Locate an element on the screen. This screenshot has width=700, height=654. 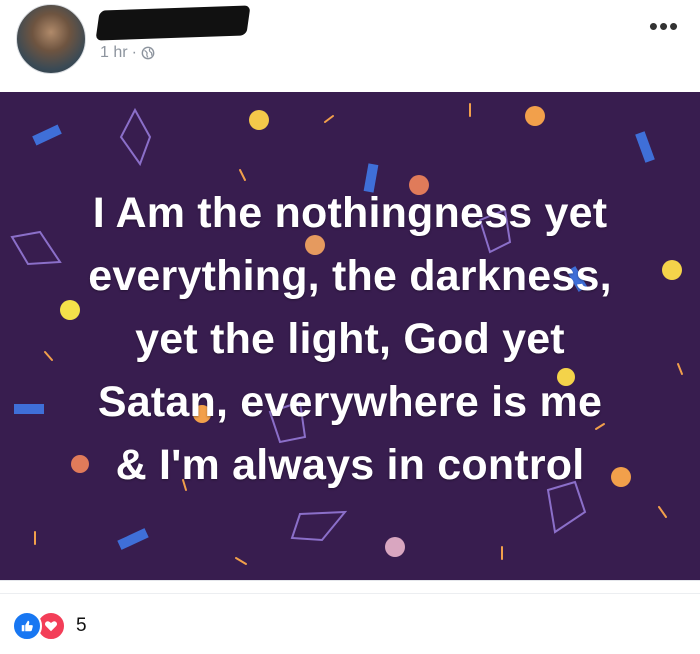
reactions-bar: 5 is located at coordinates (350, 617).